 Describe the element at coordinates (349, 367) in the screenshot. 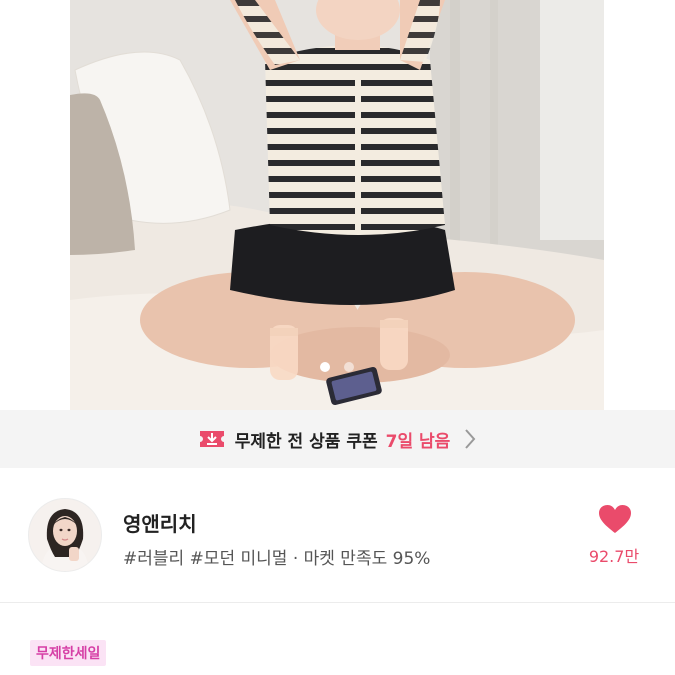

I see `carousel-dot` at that location.